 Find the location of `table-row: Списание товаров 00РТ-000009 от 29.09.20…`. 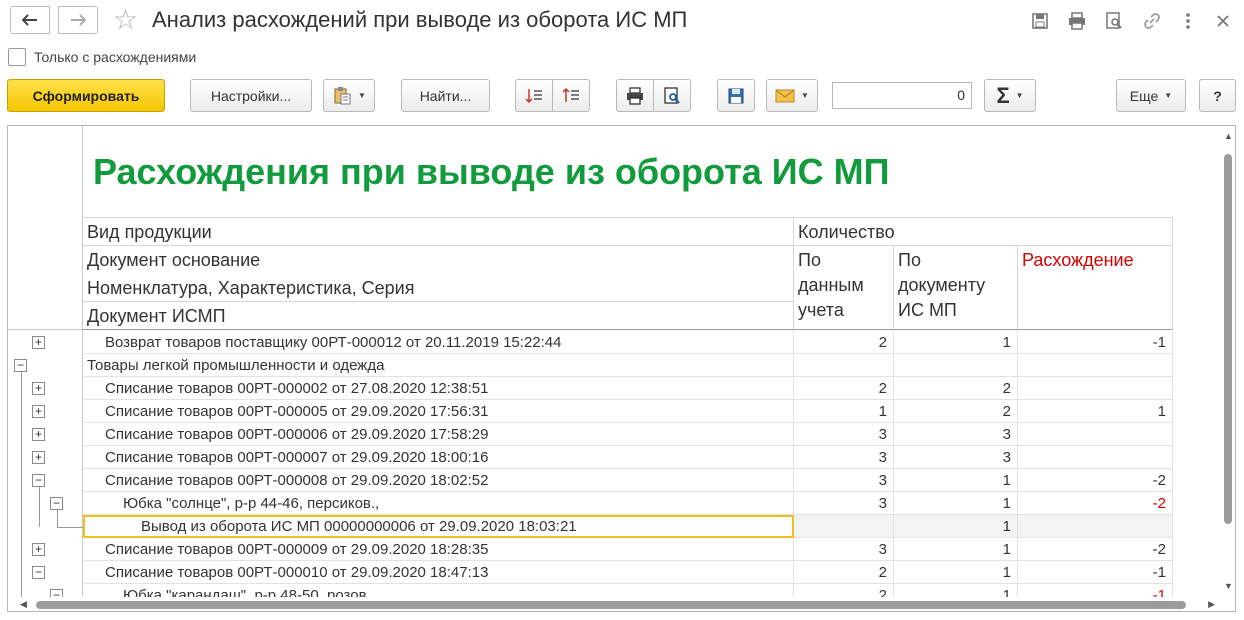

table-row: Списание товаров 00РТ-000009 от 29.09.20… is located at coordinates (628, 549).